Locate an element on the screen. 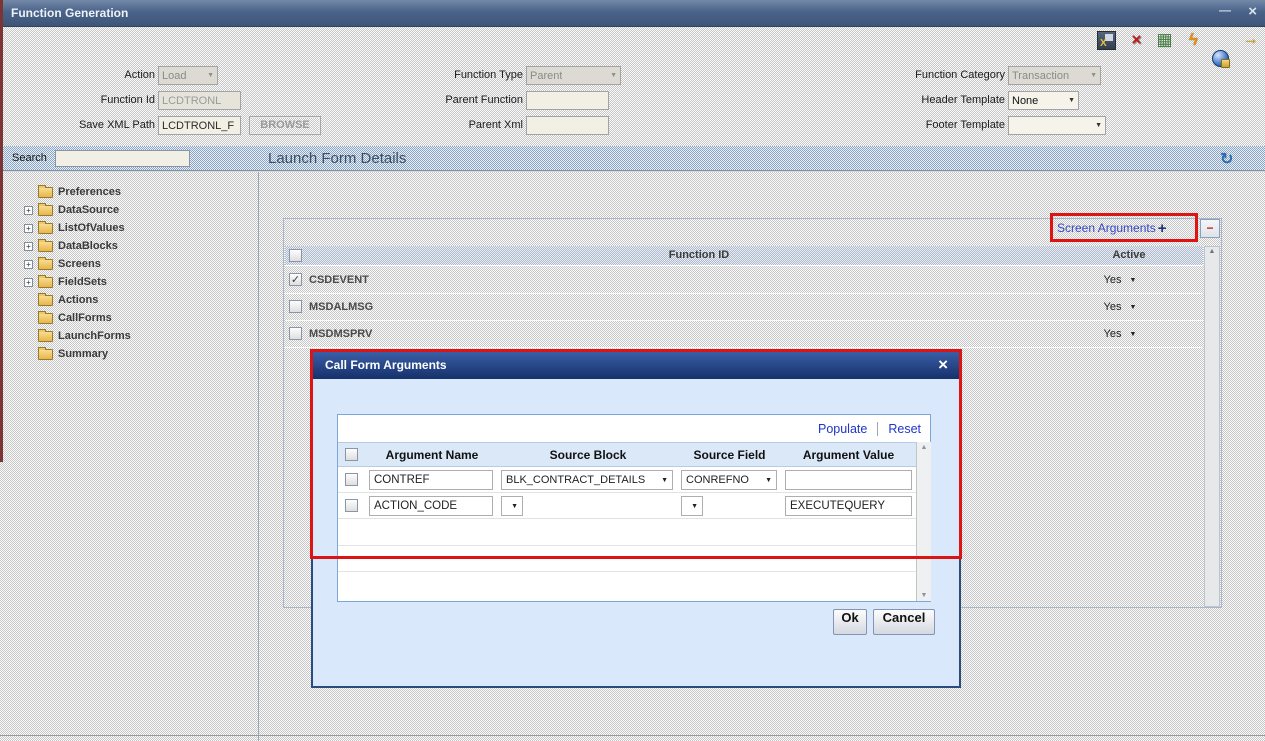 The width and height of the screenshot is (1265, 741). dialog-titlebar: Call Form Arguments × is located at coordinates (636, 365).